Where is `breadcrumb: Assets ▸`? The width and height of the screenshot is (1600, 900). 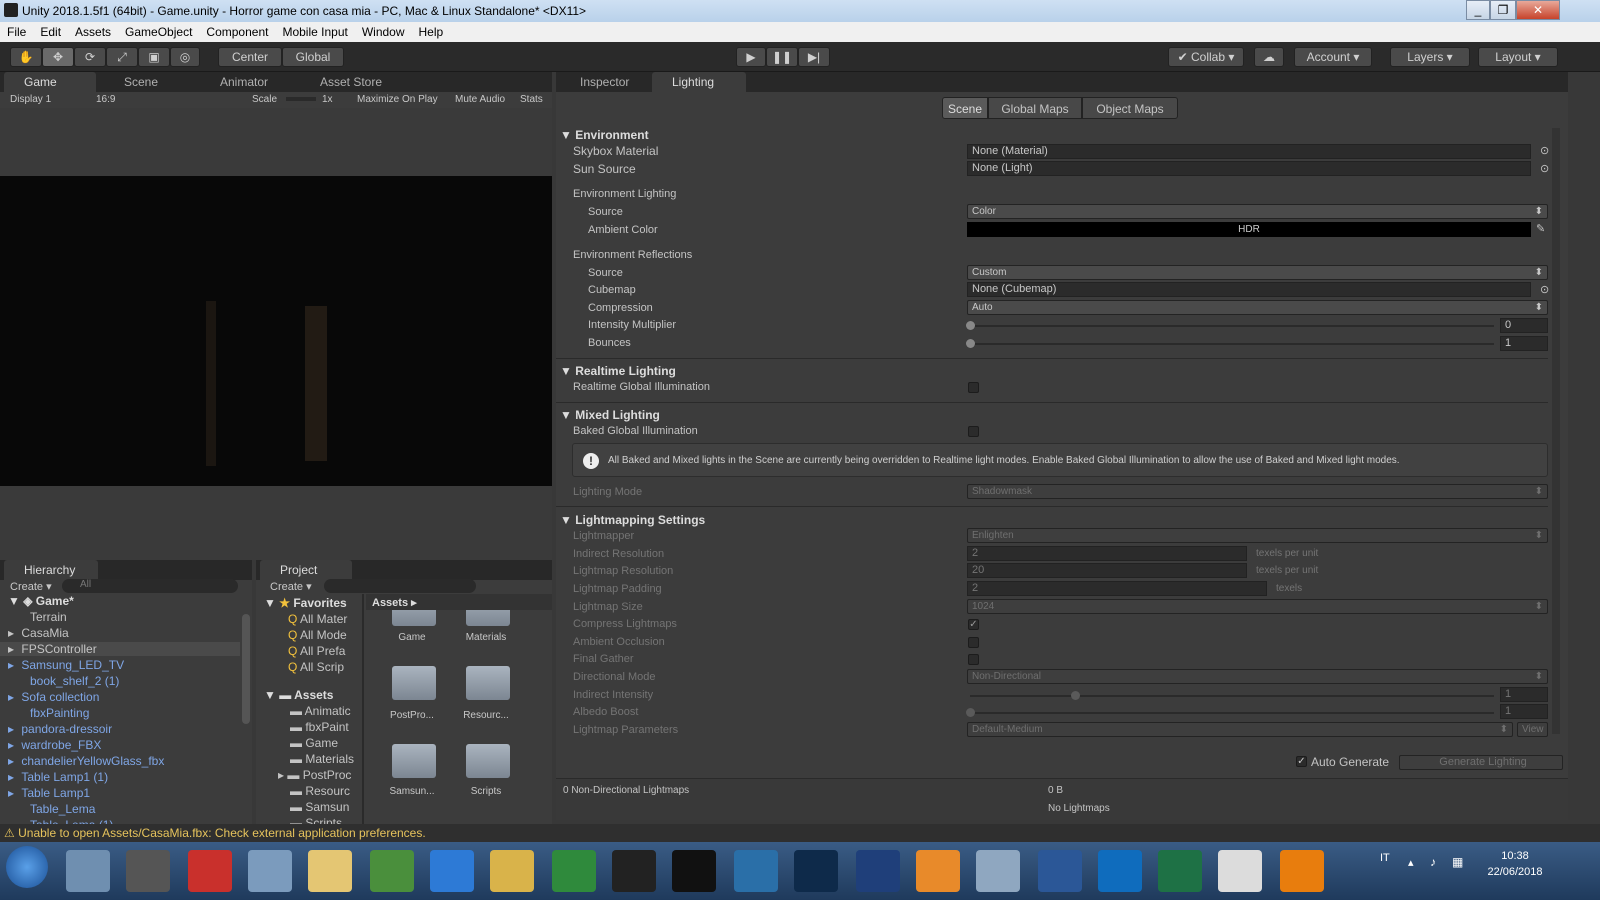
breadcrumb: Assets ▸ is located at coordinates (394, 602).